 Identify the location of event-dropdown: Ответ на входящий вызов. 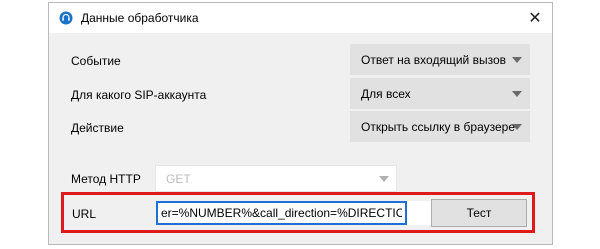
(440, 59).